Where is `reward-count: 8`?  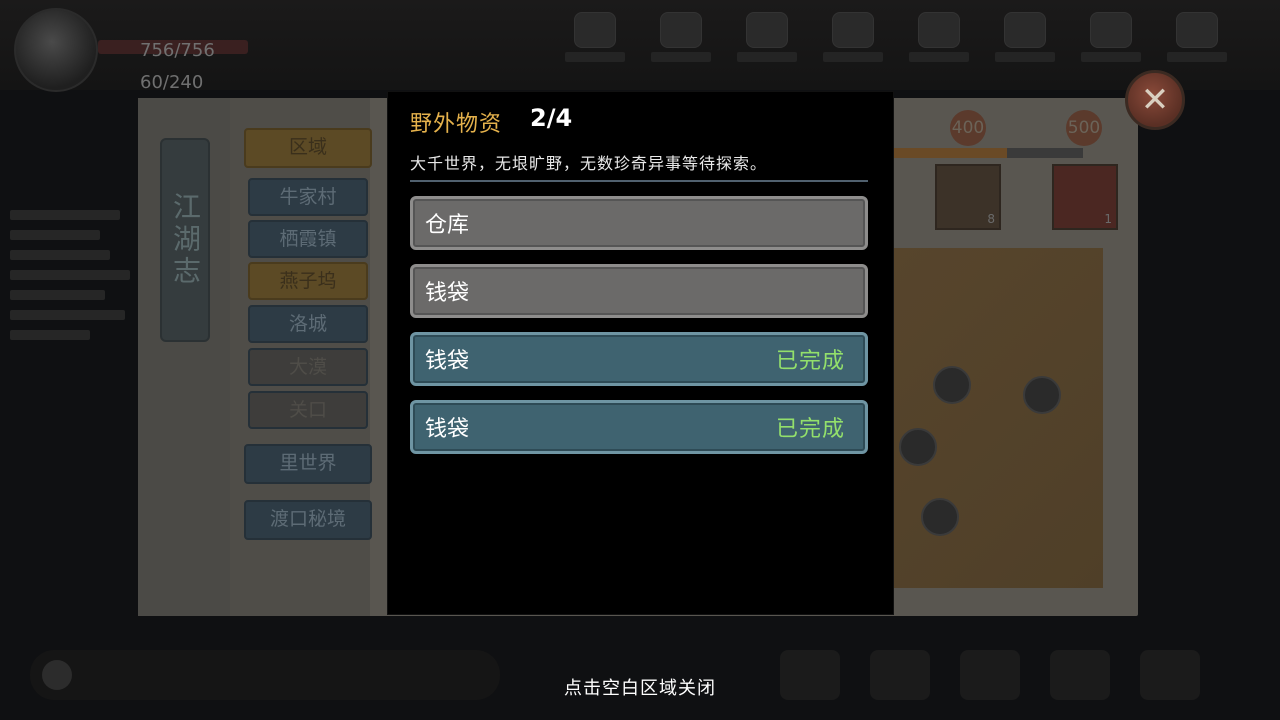 reward-count: 8 is located at coordinates (991, 219).